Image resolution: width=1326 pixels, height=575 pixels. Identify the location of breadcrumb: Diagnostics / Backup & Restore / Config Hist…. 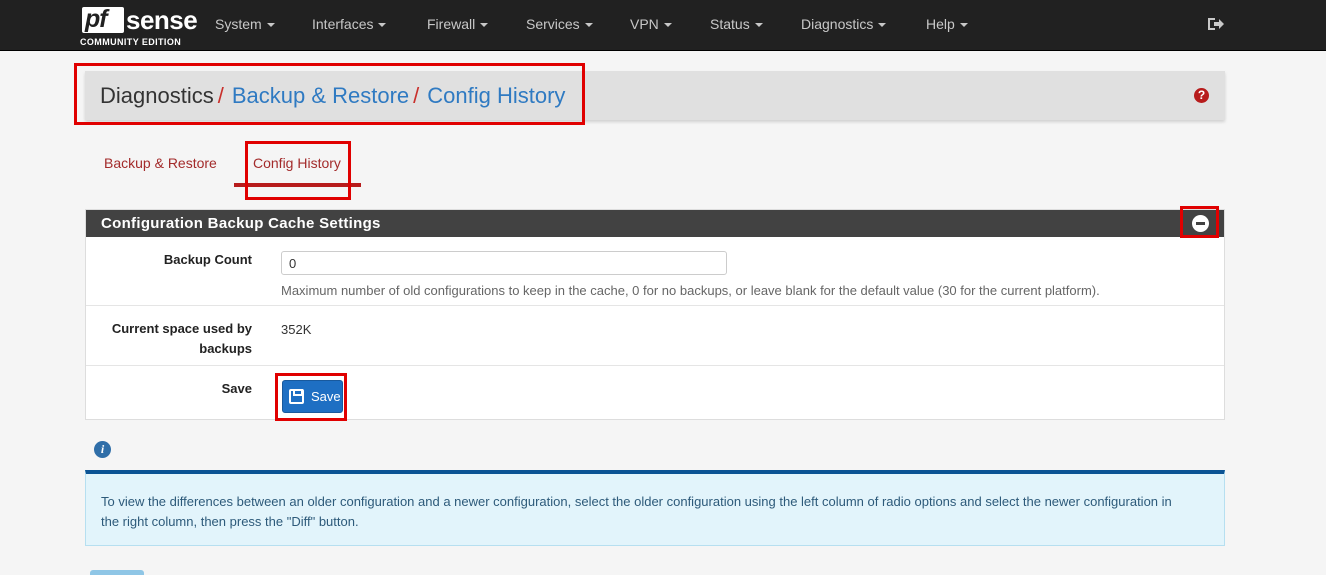
(332, 96).